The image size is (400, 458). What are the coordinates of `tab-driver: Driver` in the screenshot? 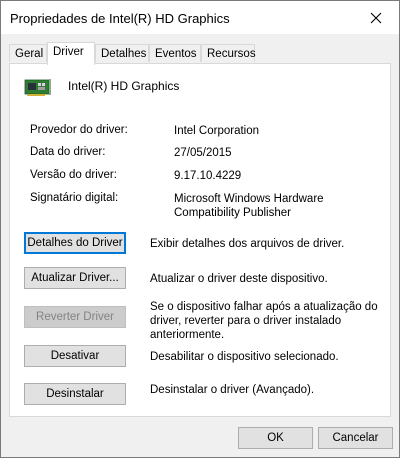 It's located at (71, 53).